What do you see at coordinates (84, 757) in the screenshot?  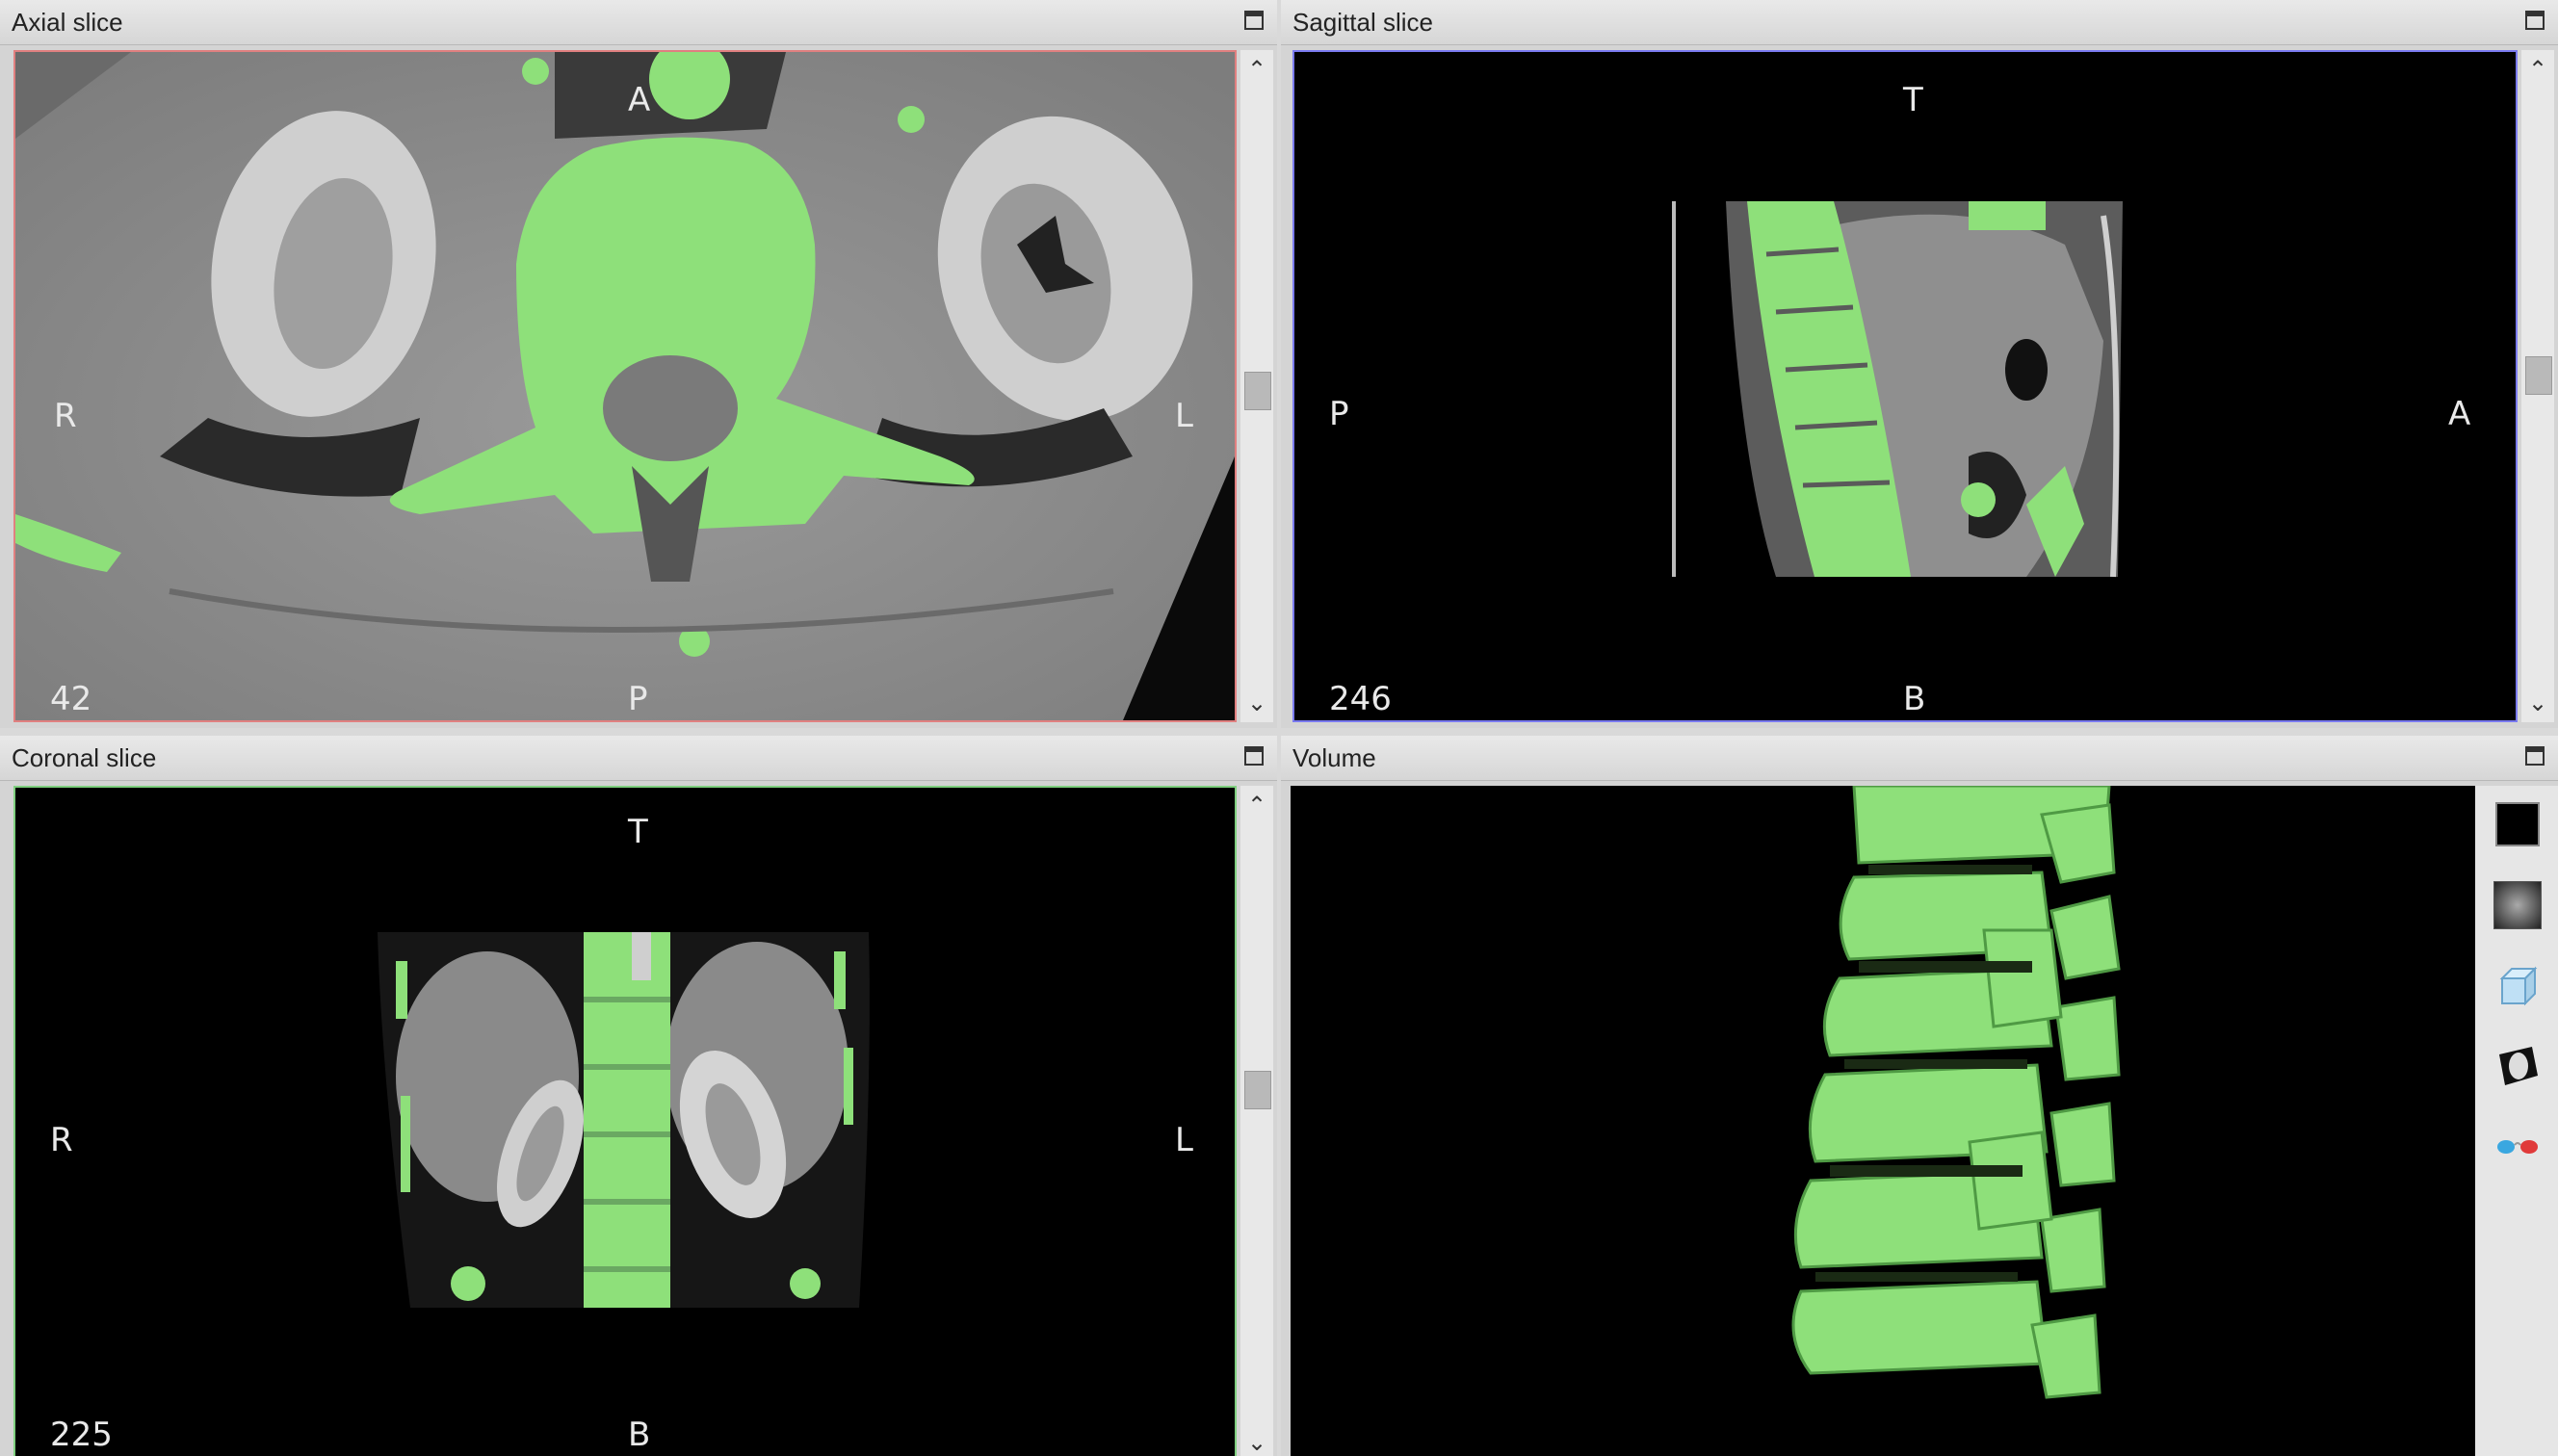 I see `coronal-title: Coronal slice` at bounding box center [84, 757].